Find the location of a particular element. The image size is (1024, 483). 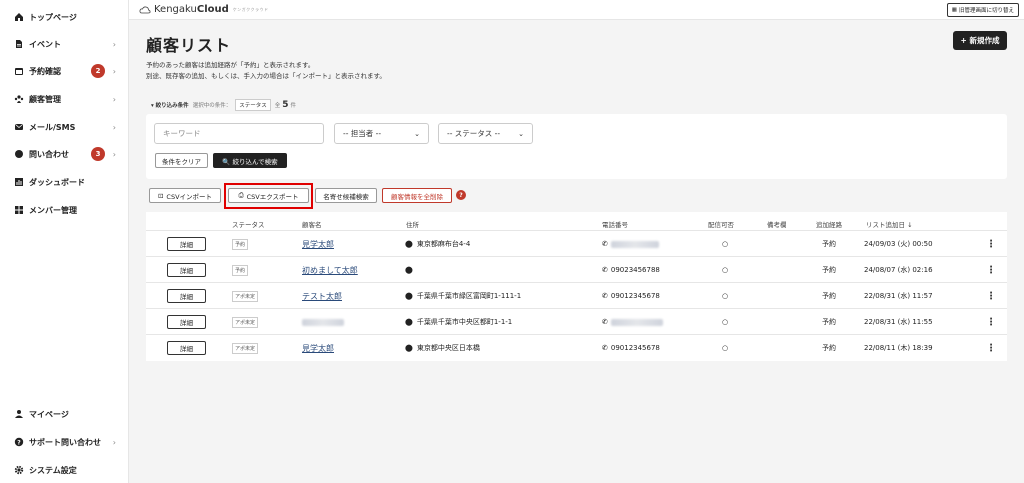

app-logo: Kengaku Cloud ケンガククラウド is located at coordinates (204, 9).